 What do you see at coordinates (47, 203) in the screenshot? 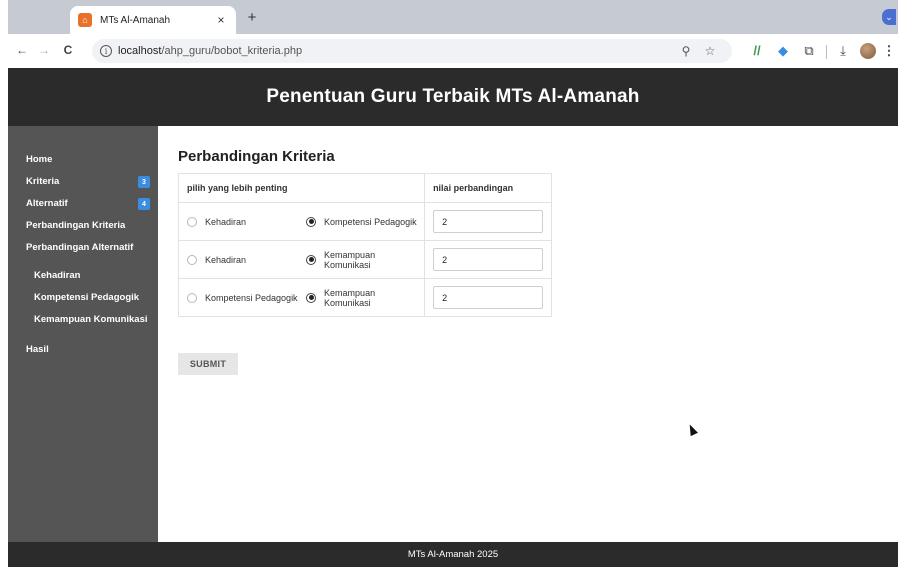
I see `sidebar-item-label: Alternatif` at bounding box center [47, 203].